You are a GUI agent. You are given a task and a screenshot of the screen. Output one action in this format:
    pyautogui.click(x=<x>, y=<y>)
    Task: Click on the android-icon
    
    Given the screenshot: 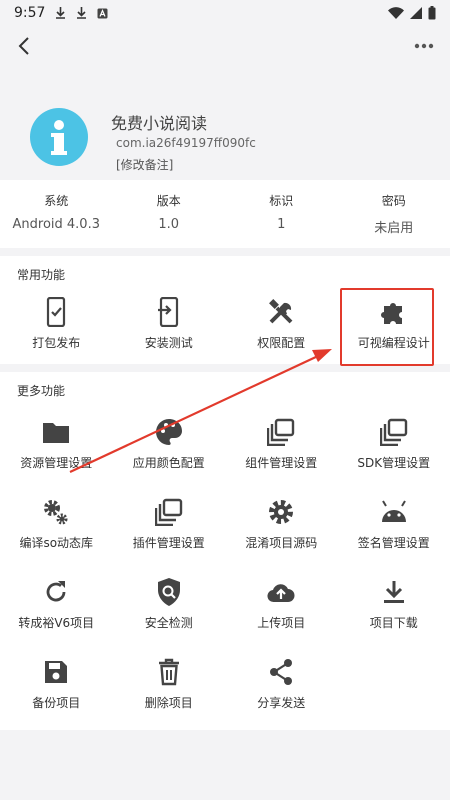 What is the action you would take?
    pyautogui.click(x=394, y=512)
    